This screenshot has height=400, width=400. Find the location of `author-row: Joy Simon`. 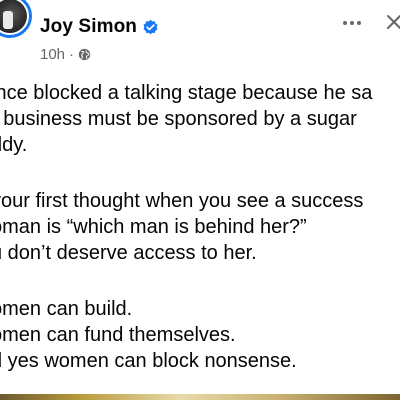

author-row: Joy Simon is located at coordinates (99, 27).